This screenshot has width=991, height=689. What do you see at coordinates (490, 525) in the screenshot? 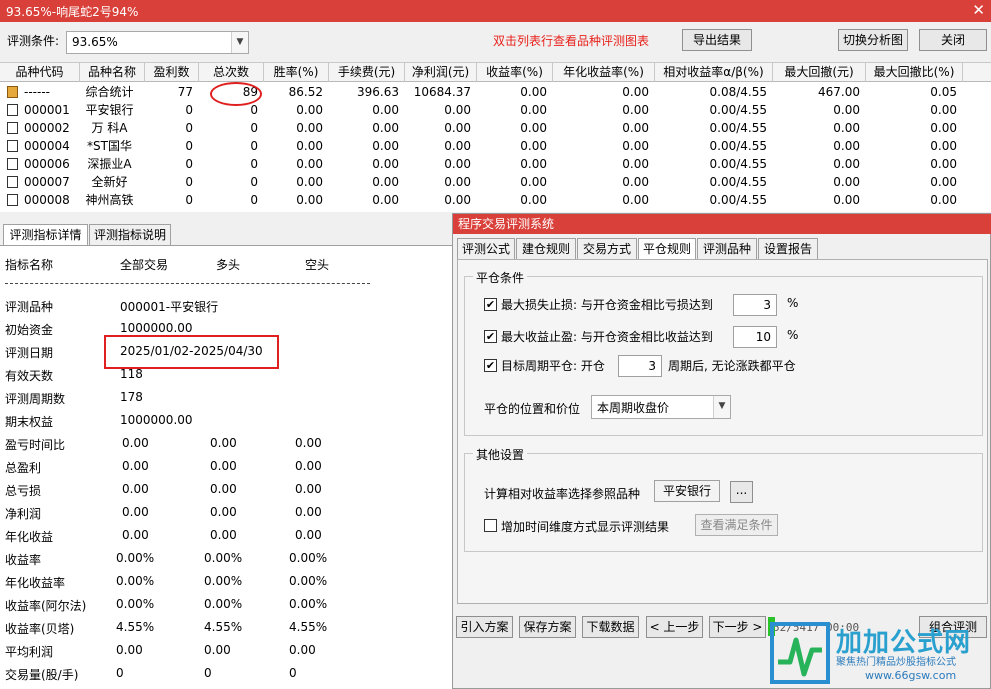
I see `time-dimension-checkbox` at bounding box center [490, 525].